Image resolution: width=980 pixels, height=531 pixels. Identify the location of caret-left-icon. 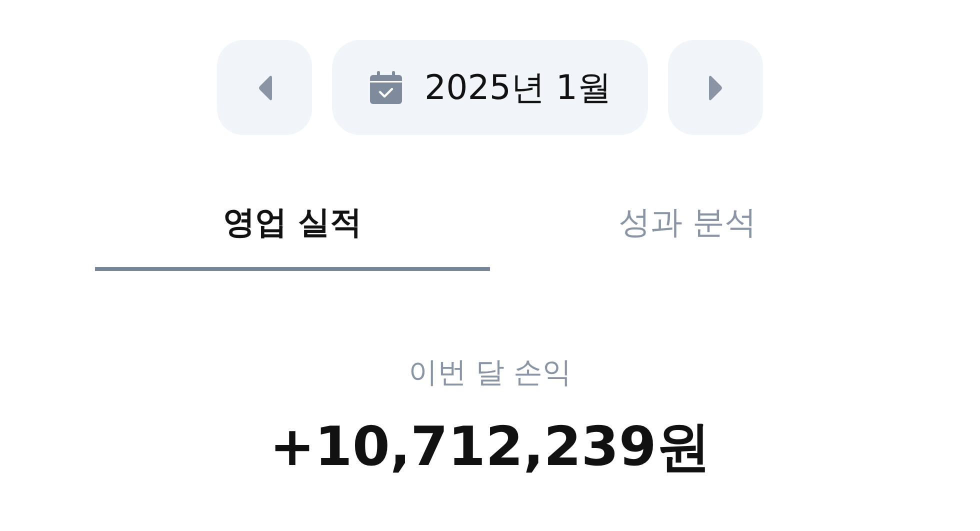
(265, 87).